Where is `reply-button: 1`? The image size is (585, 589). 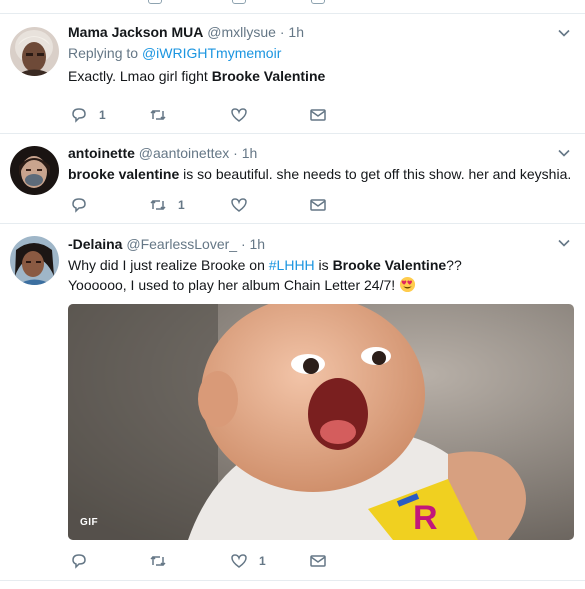
reply-button: 1 is located at coordinates (88, 115).